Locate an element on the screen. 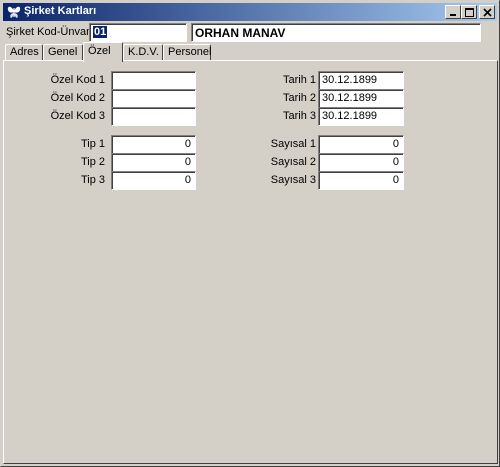 This screenshot has height=467, width=500. company-name-field: ORHAN MANAV is located at coordinates (336, 32).